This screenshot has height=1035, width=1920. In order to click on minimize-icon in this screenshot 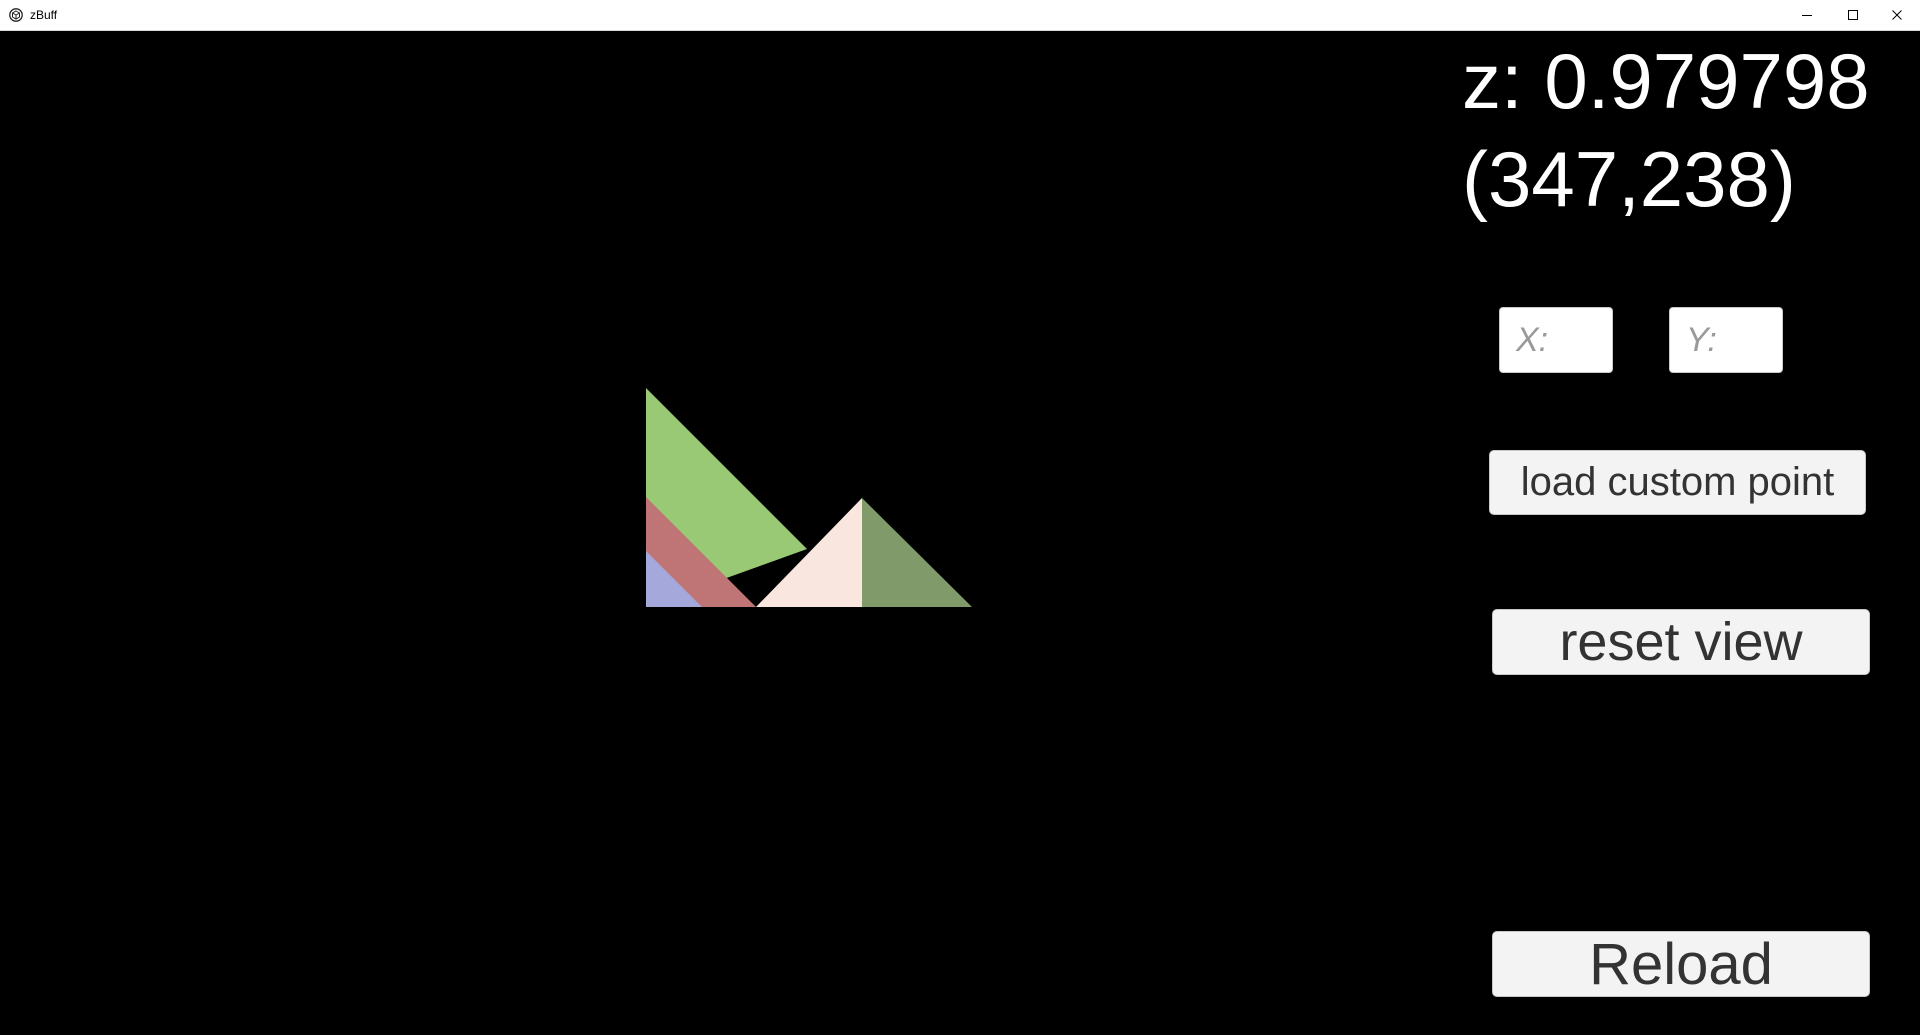, I will do `click(1807, 15)`.